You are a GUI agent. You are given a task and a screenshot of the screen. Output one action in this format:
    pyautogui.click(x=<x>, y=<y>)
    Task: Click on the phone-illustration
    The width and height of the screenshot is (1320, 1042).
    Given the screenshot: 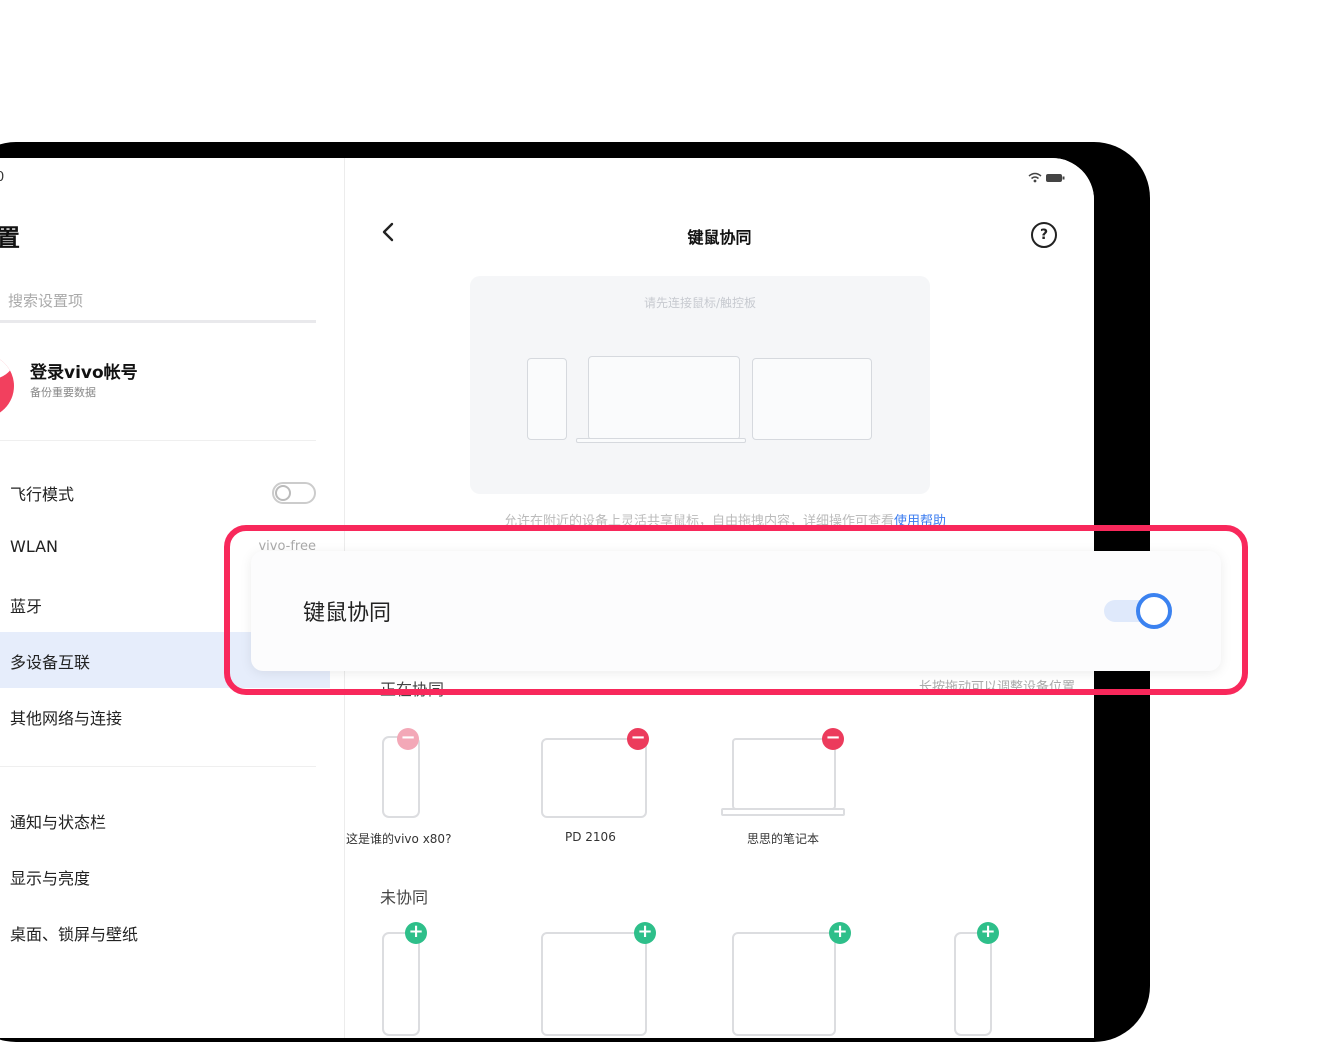 What is the action you would take?
    pyautogui.click(x=547, y=399)
    